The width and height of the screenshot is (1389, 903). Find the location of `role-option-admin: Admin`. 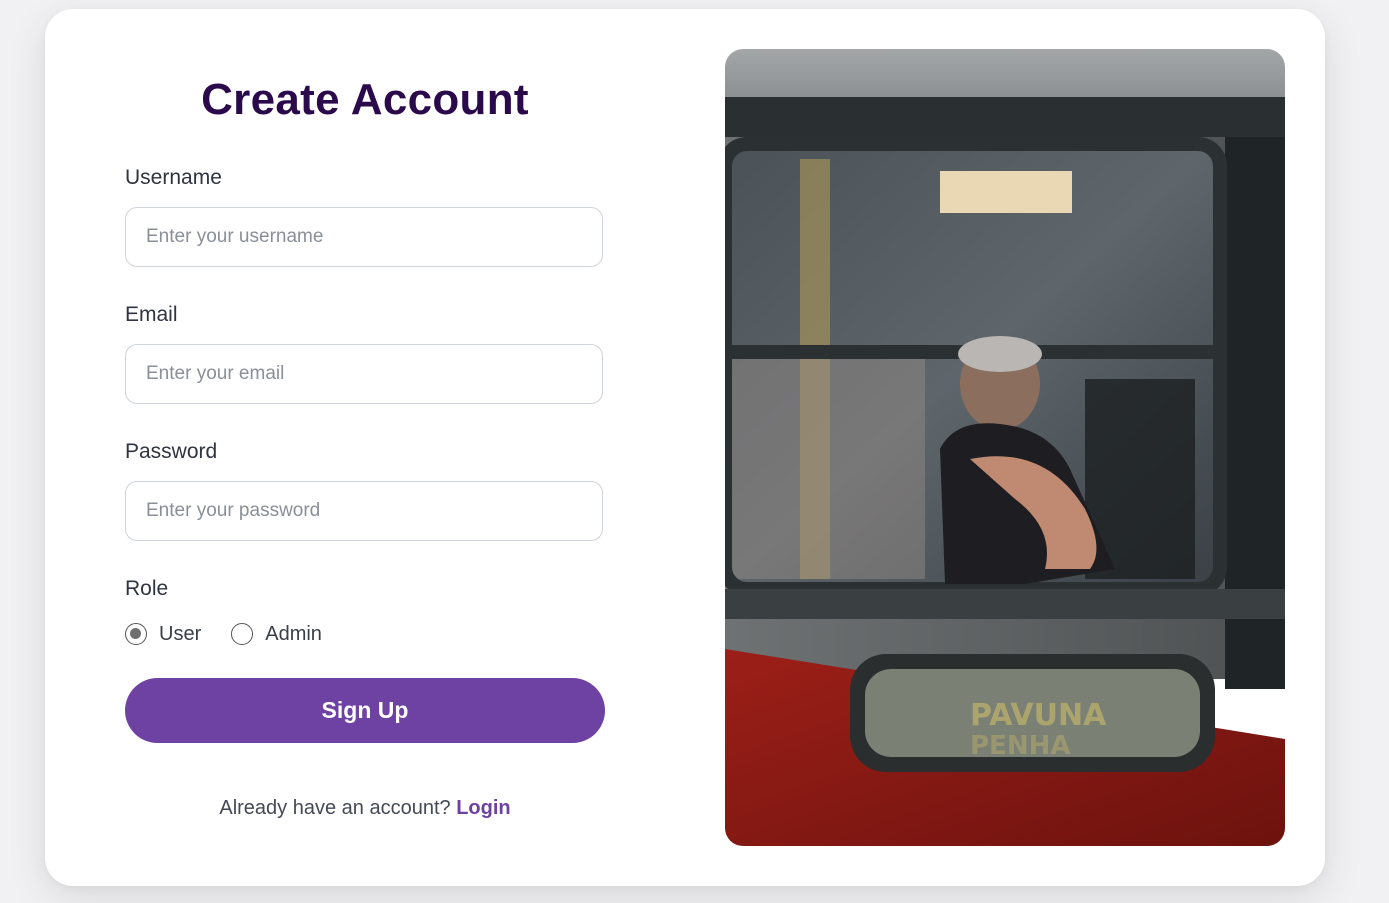

role-option-admin: Admin is located at coordinates (276, 634).